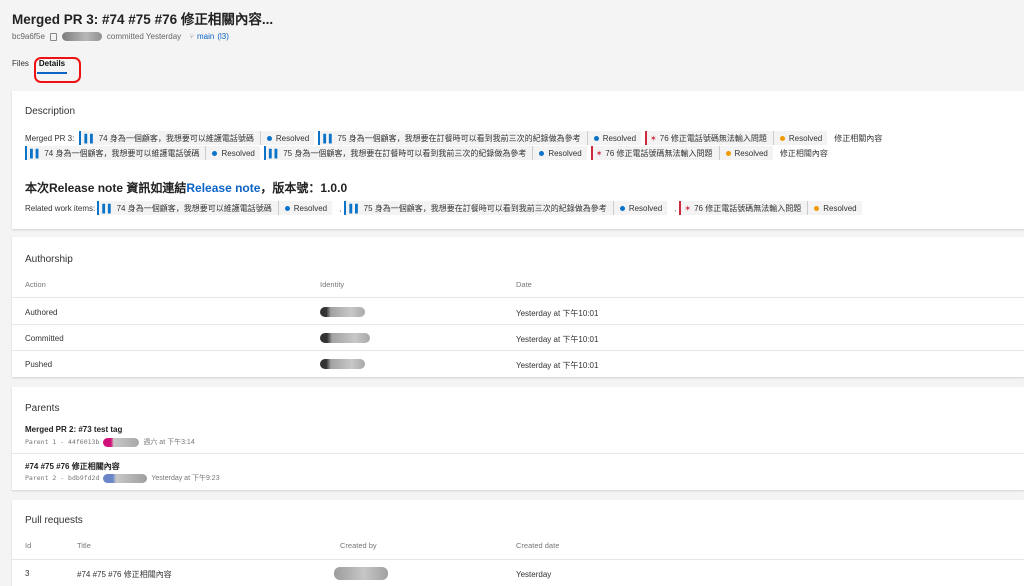 This screenshot has width=1024, height=586. I want to click on committed-text: committed Yesterday, so click(144, 36).